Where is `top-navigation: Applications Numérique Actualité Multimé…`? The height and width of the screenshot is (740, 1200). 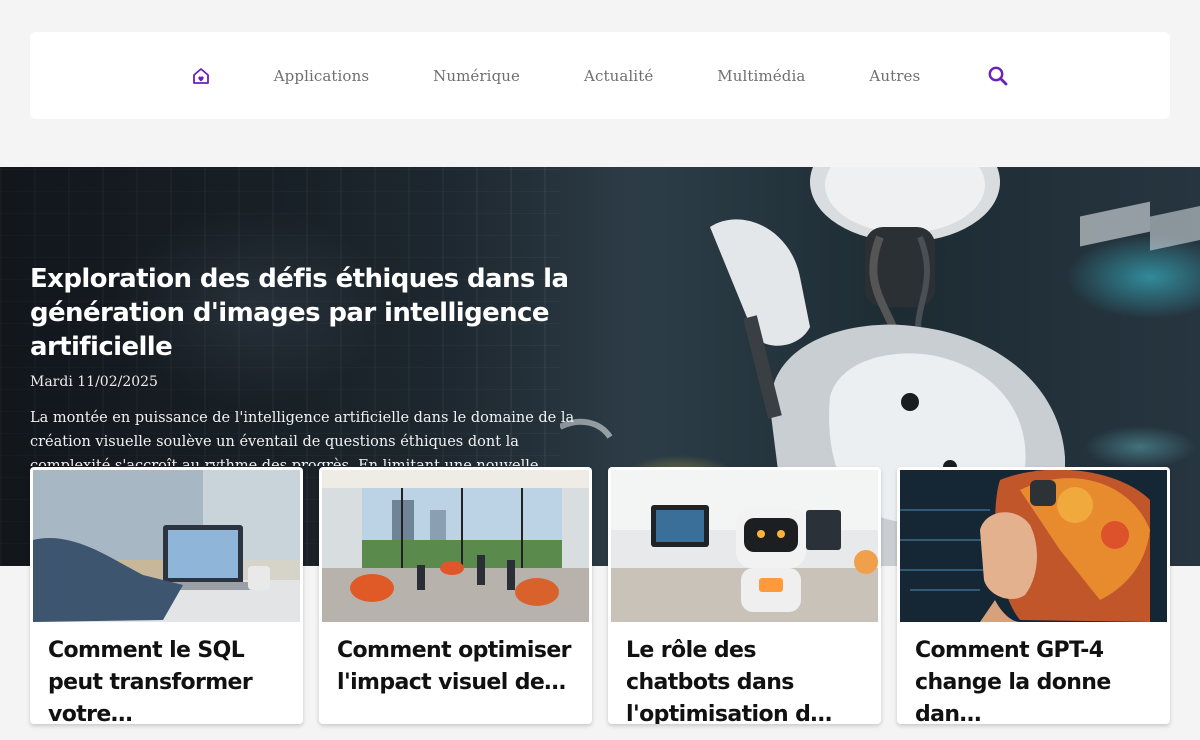 top-navigation: Applications Numérique Actualité Multimé… is located at coordinates (600, 75).